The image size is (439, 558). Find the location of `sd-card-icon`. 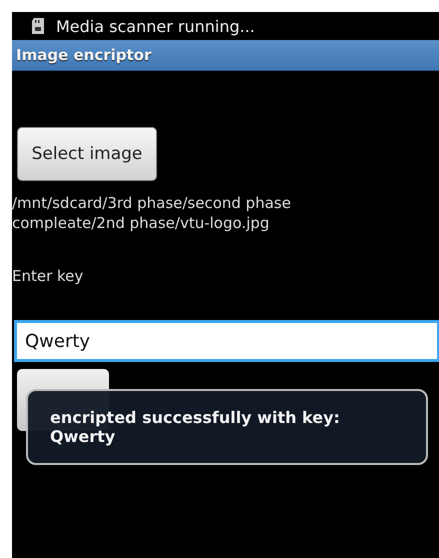

sd-card-icon is located at coordinates (38, 26).